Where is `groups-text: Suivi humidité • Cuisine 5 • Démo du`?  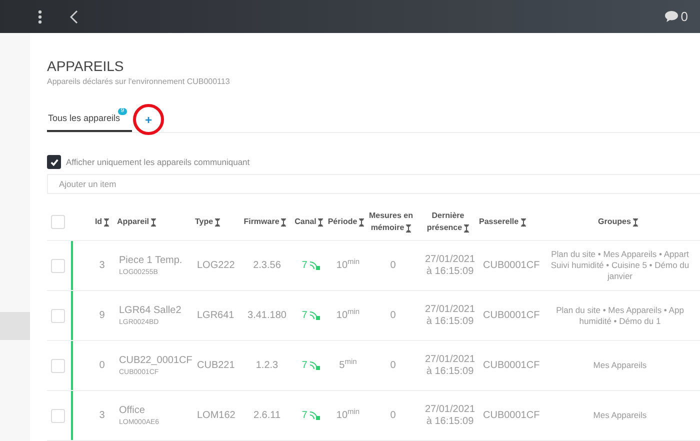
groups-text: Suivi humidité • Cuisine 5 • Démo du is located at coordinates (620, 265).